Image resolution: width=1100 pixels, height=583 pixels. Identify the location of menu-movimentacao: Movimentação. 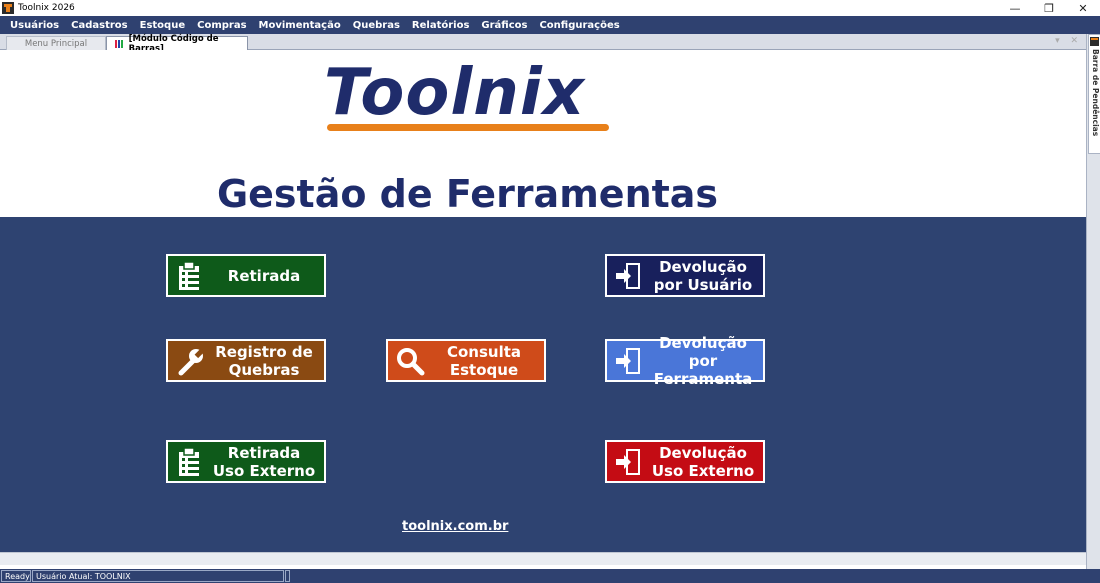
(300, 25).